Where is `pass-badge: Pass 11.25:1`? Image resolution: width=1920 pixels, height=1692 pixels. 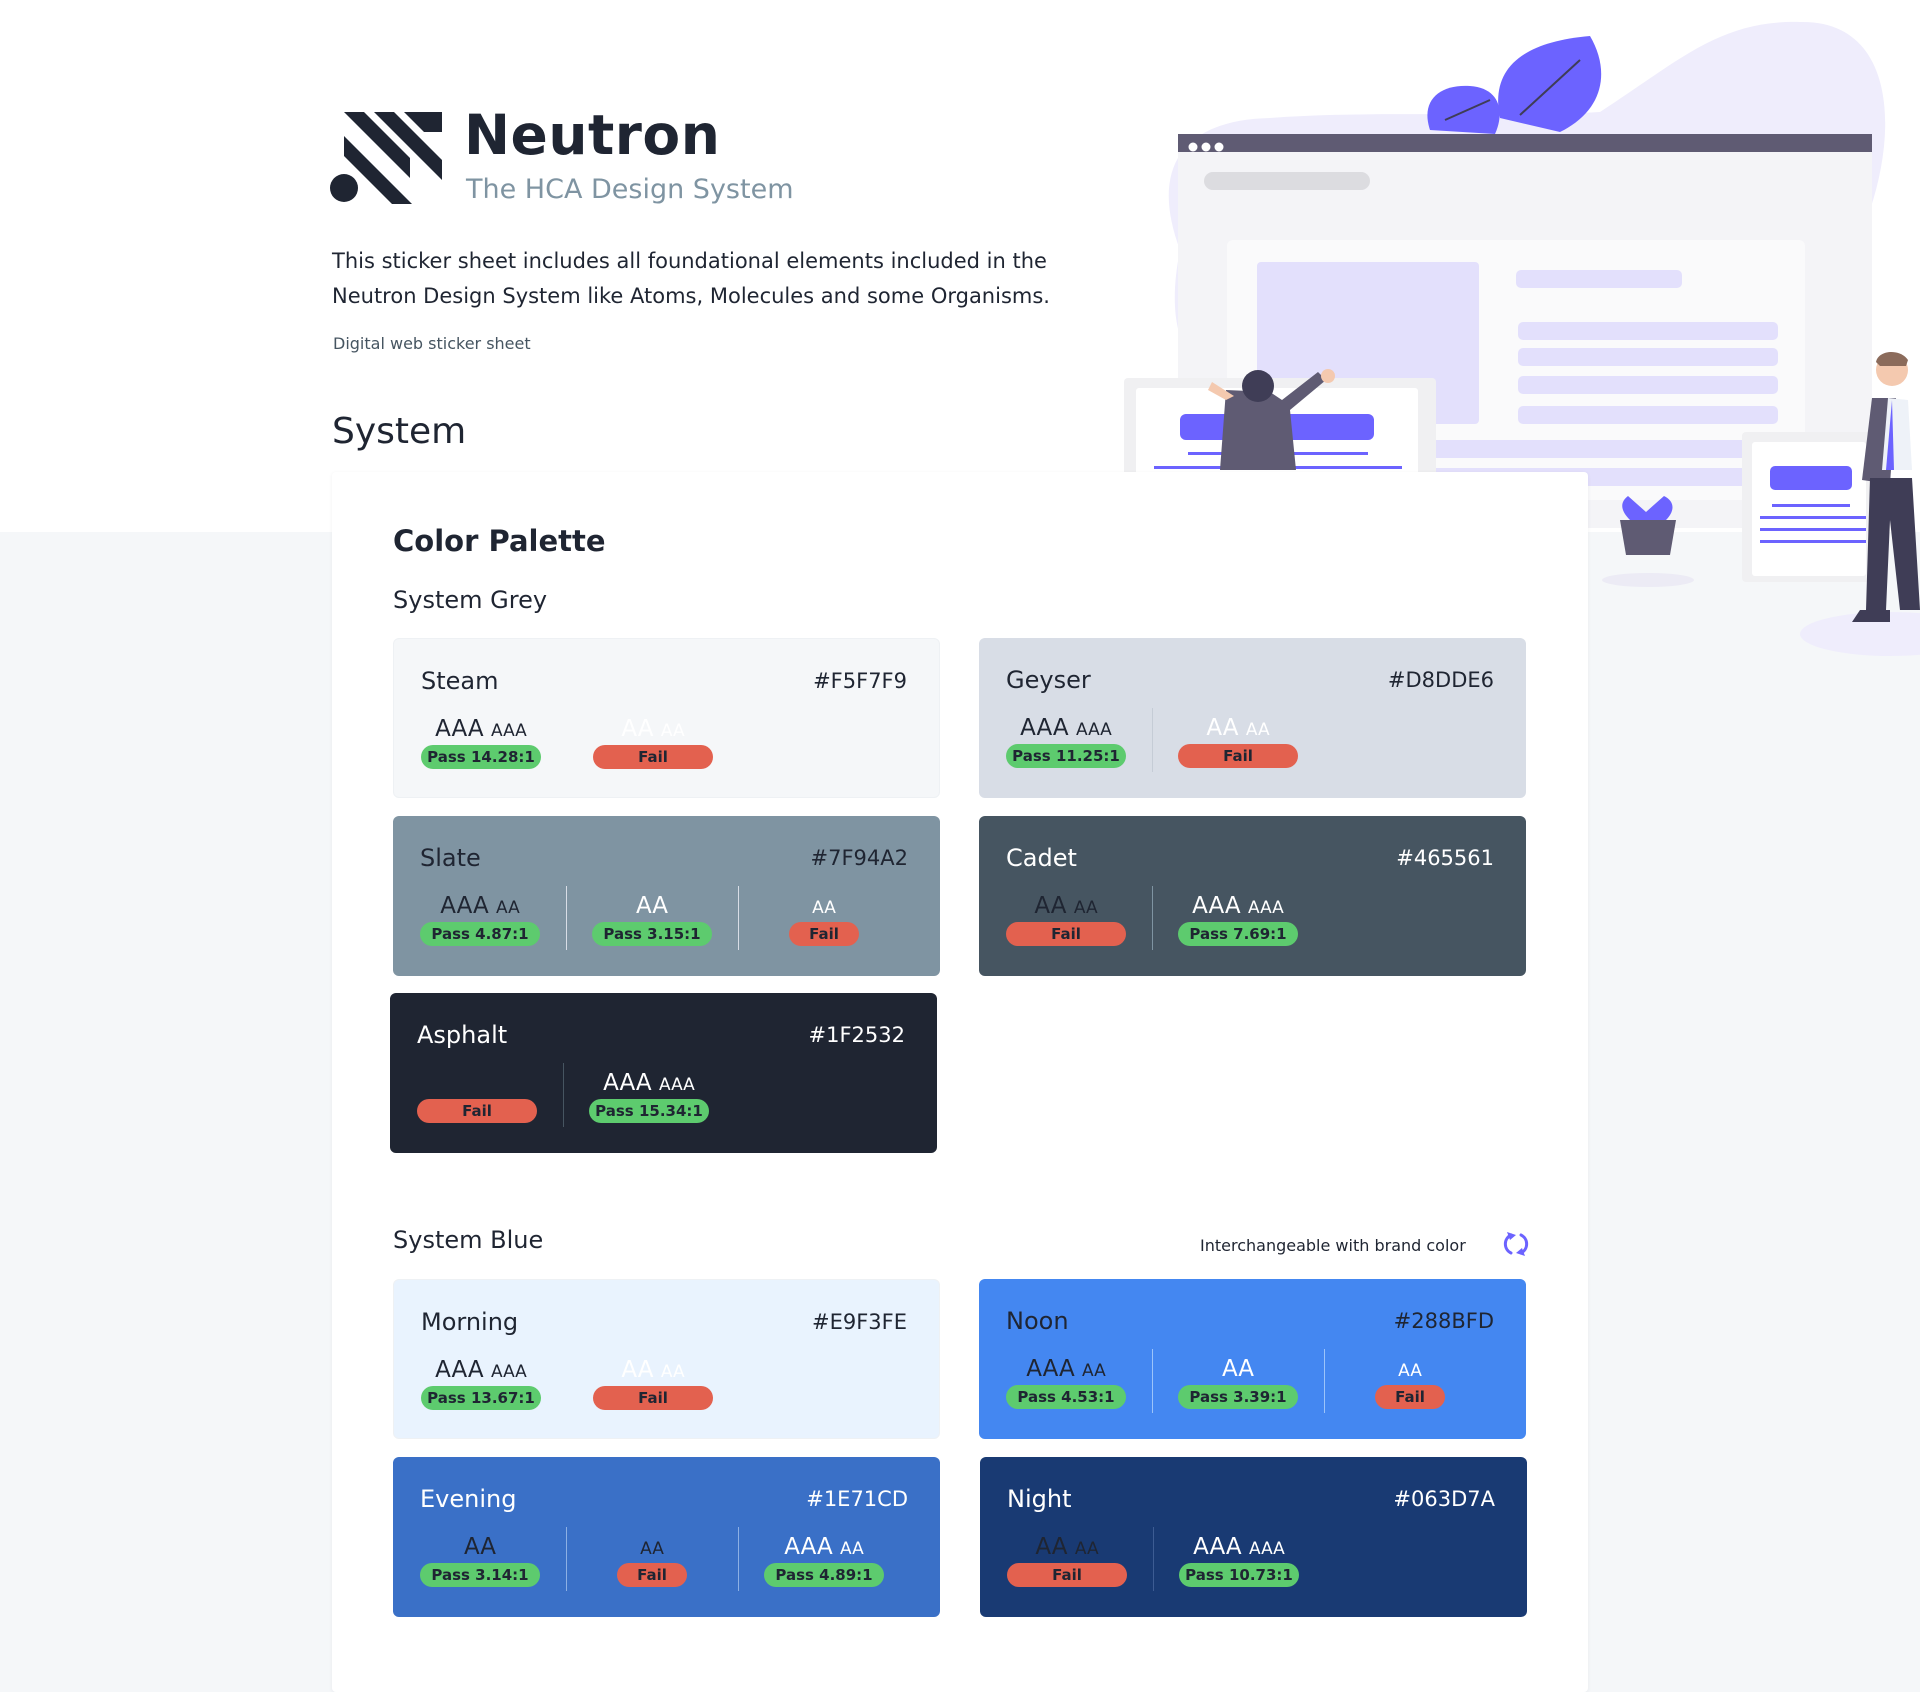
pass-badge: Pass 11.25:1 is located at coordinates (1066, 756).